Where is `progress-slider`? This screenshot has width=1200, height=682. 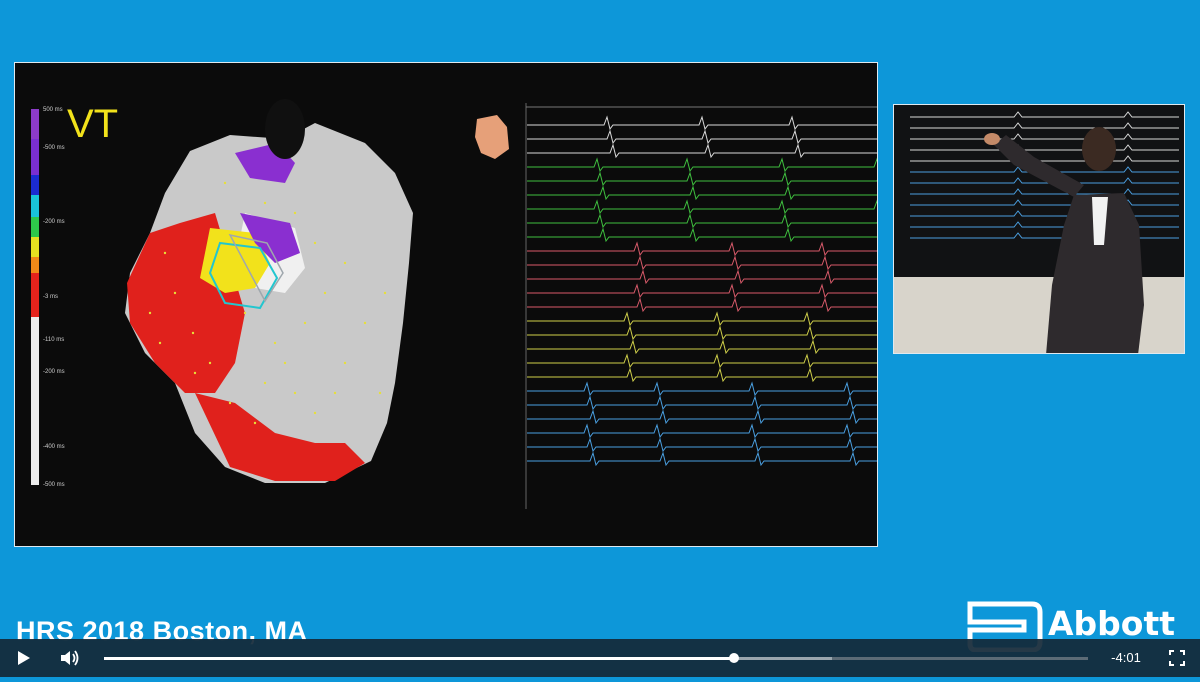
progress-slider is located at coordinates (596, 658).